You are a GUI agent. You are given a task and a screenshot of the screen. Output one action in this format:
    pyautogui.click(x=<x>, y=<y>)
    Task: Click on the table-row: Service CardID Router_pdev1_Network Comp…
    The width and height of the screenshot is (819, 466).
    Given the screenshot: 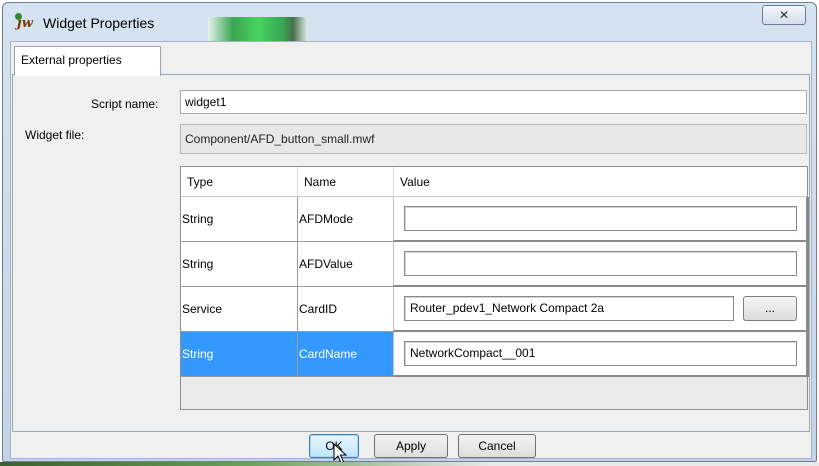 What is the action you would take?
    pyautogui.click(x=495, y=309)
    